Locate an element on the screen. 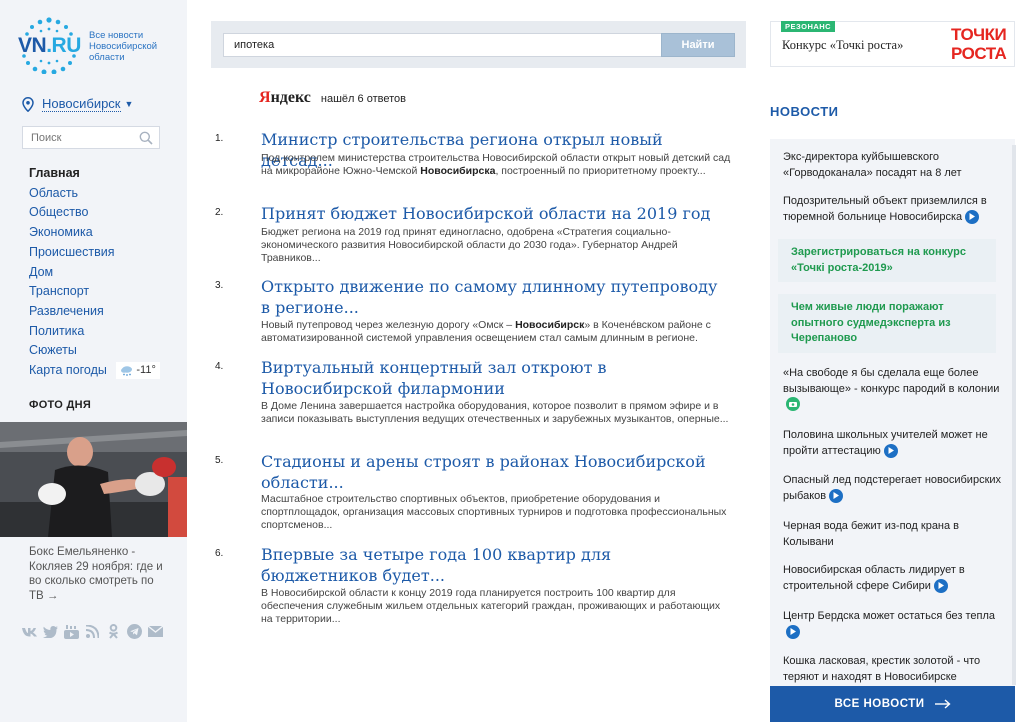 The image size is (1023, 722). boxing-photo-icon is located at coordinates (93, 479).